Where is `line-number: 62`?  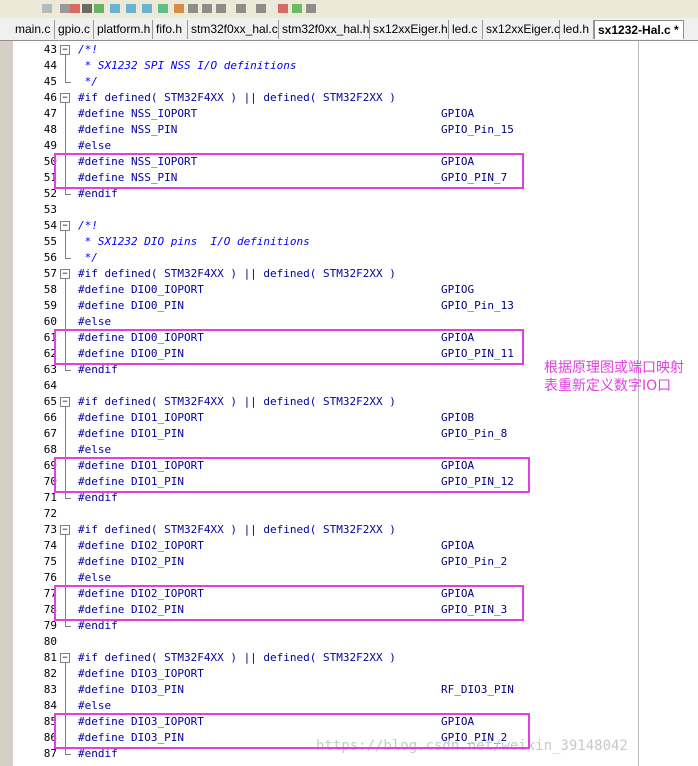 line-number: 62 is located at coordinates (50, 353).